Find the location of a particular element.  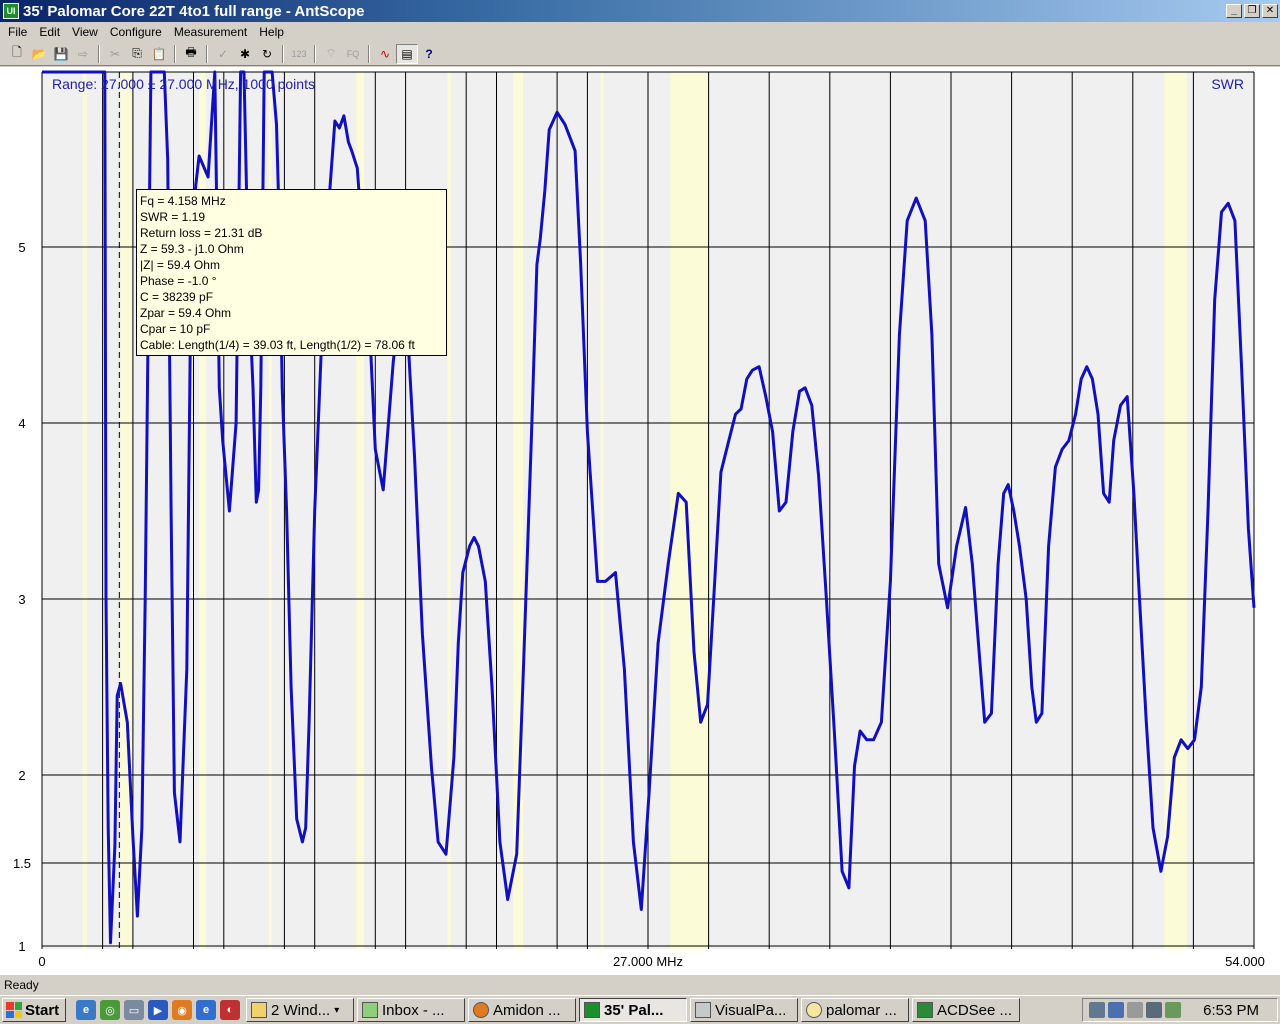

y-tick-label: 5 is located at coordinates (21, 247).